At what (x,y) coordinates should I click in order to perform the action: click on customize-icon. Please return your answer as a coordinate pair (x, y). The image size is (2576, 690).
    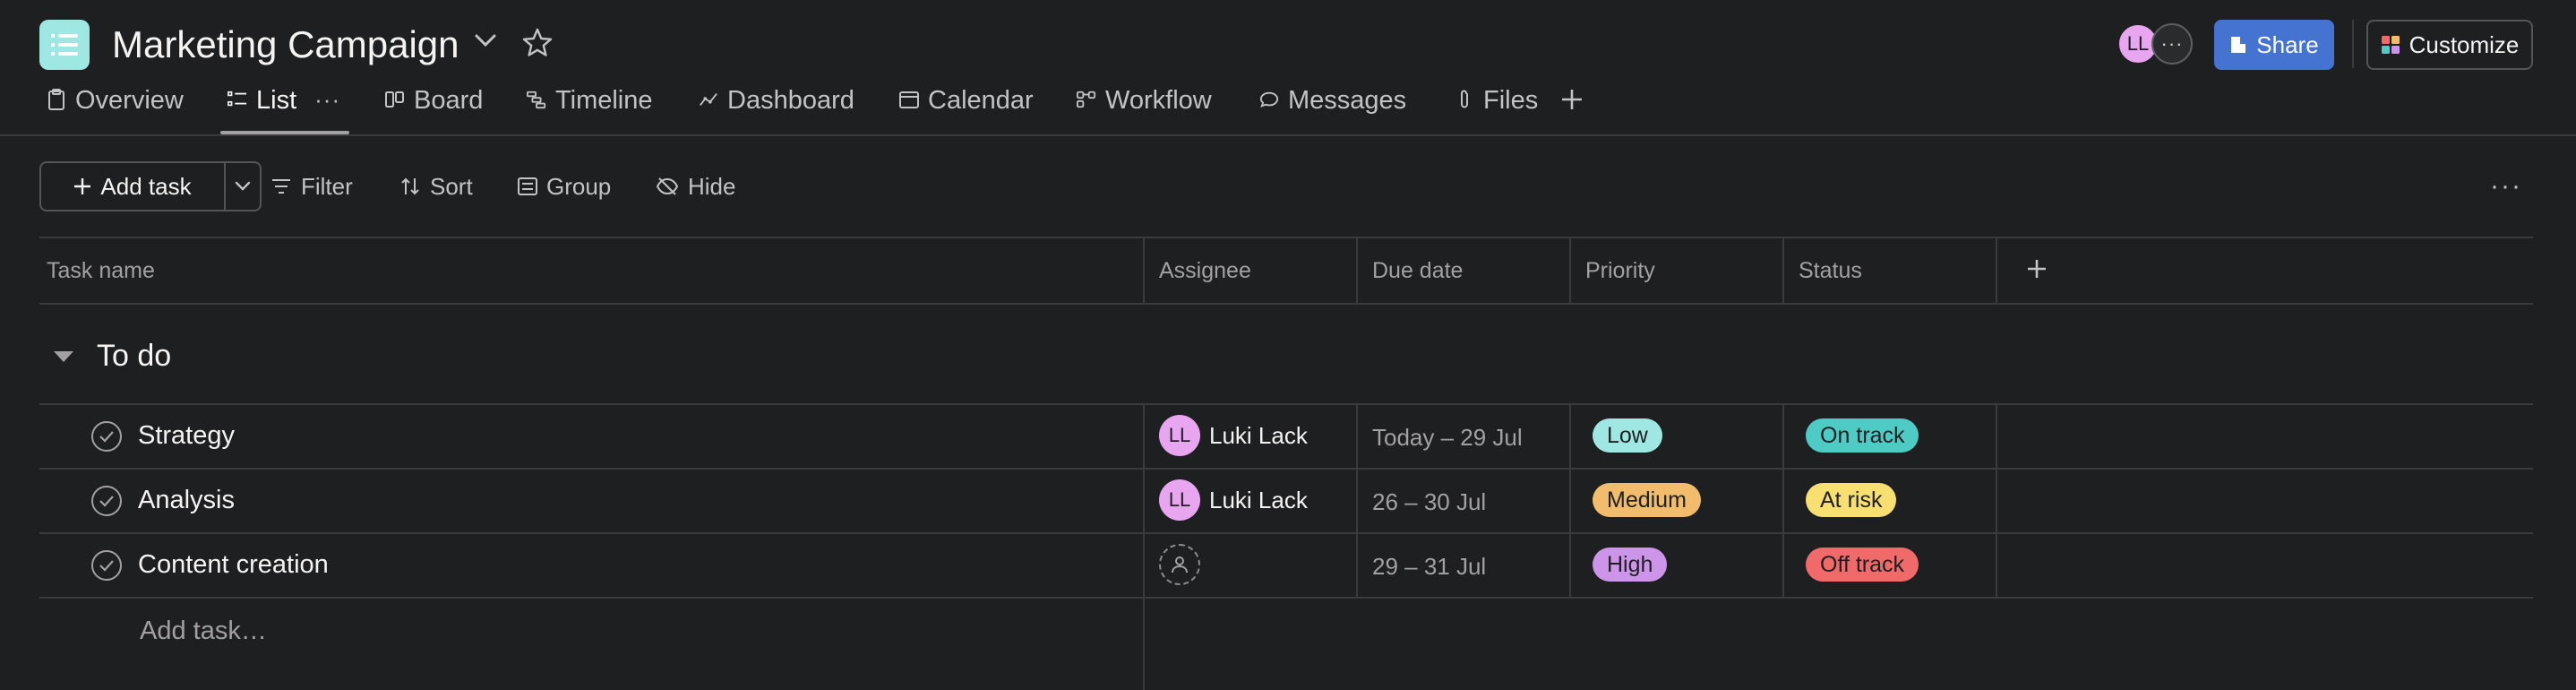
    Looking at the image, I should click on (2390, 45).